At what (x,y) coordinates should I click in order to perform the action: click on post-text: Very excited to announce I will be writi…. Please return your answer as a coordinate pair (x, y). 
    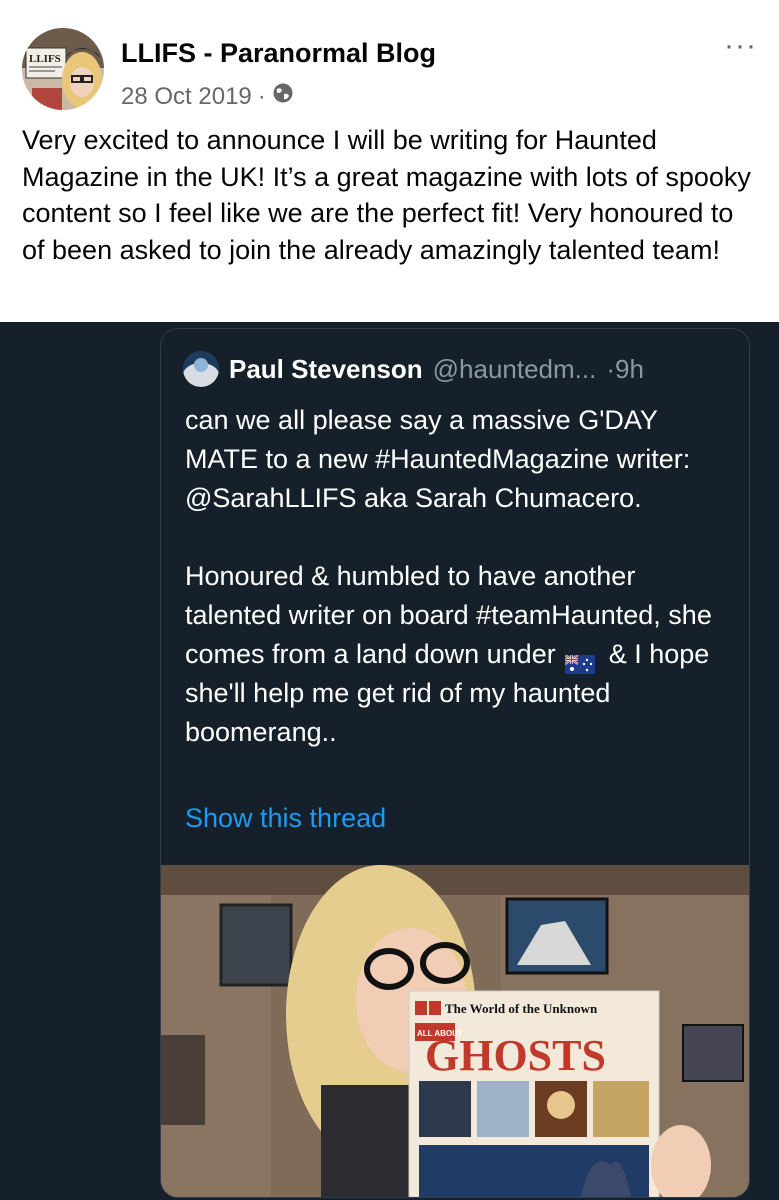
    Looking at the image, I should click on (386, 195).